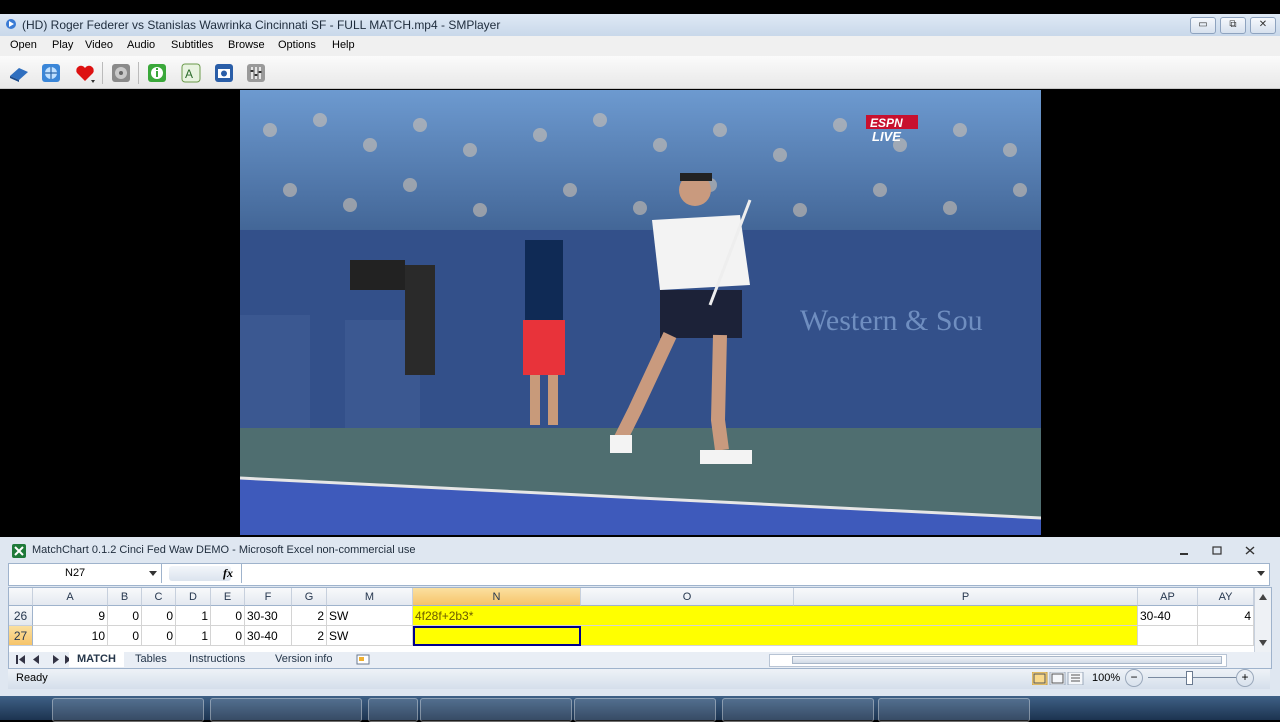 Image resolution: width=1280 pixels, height=722 pixels. I want to click on col-header-ap: AP, so click(1168, 597).